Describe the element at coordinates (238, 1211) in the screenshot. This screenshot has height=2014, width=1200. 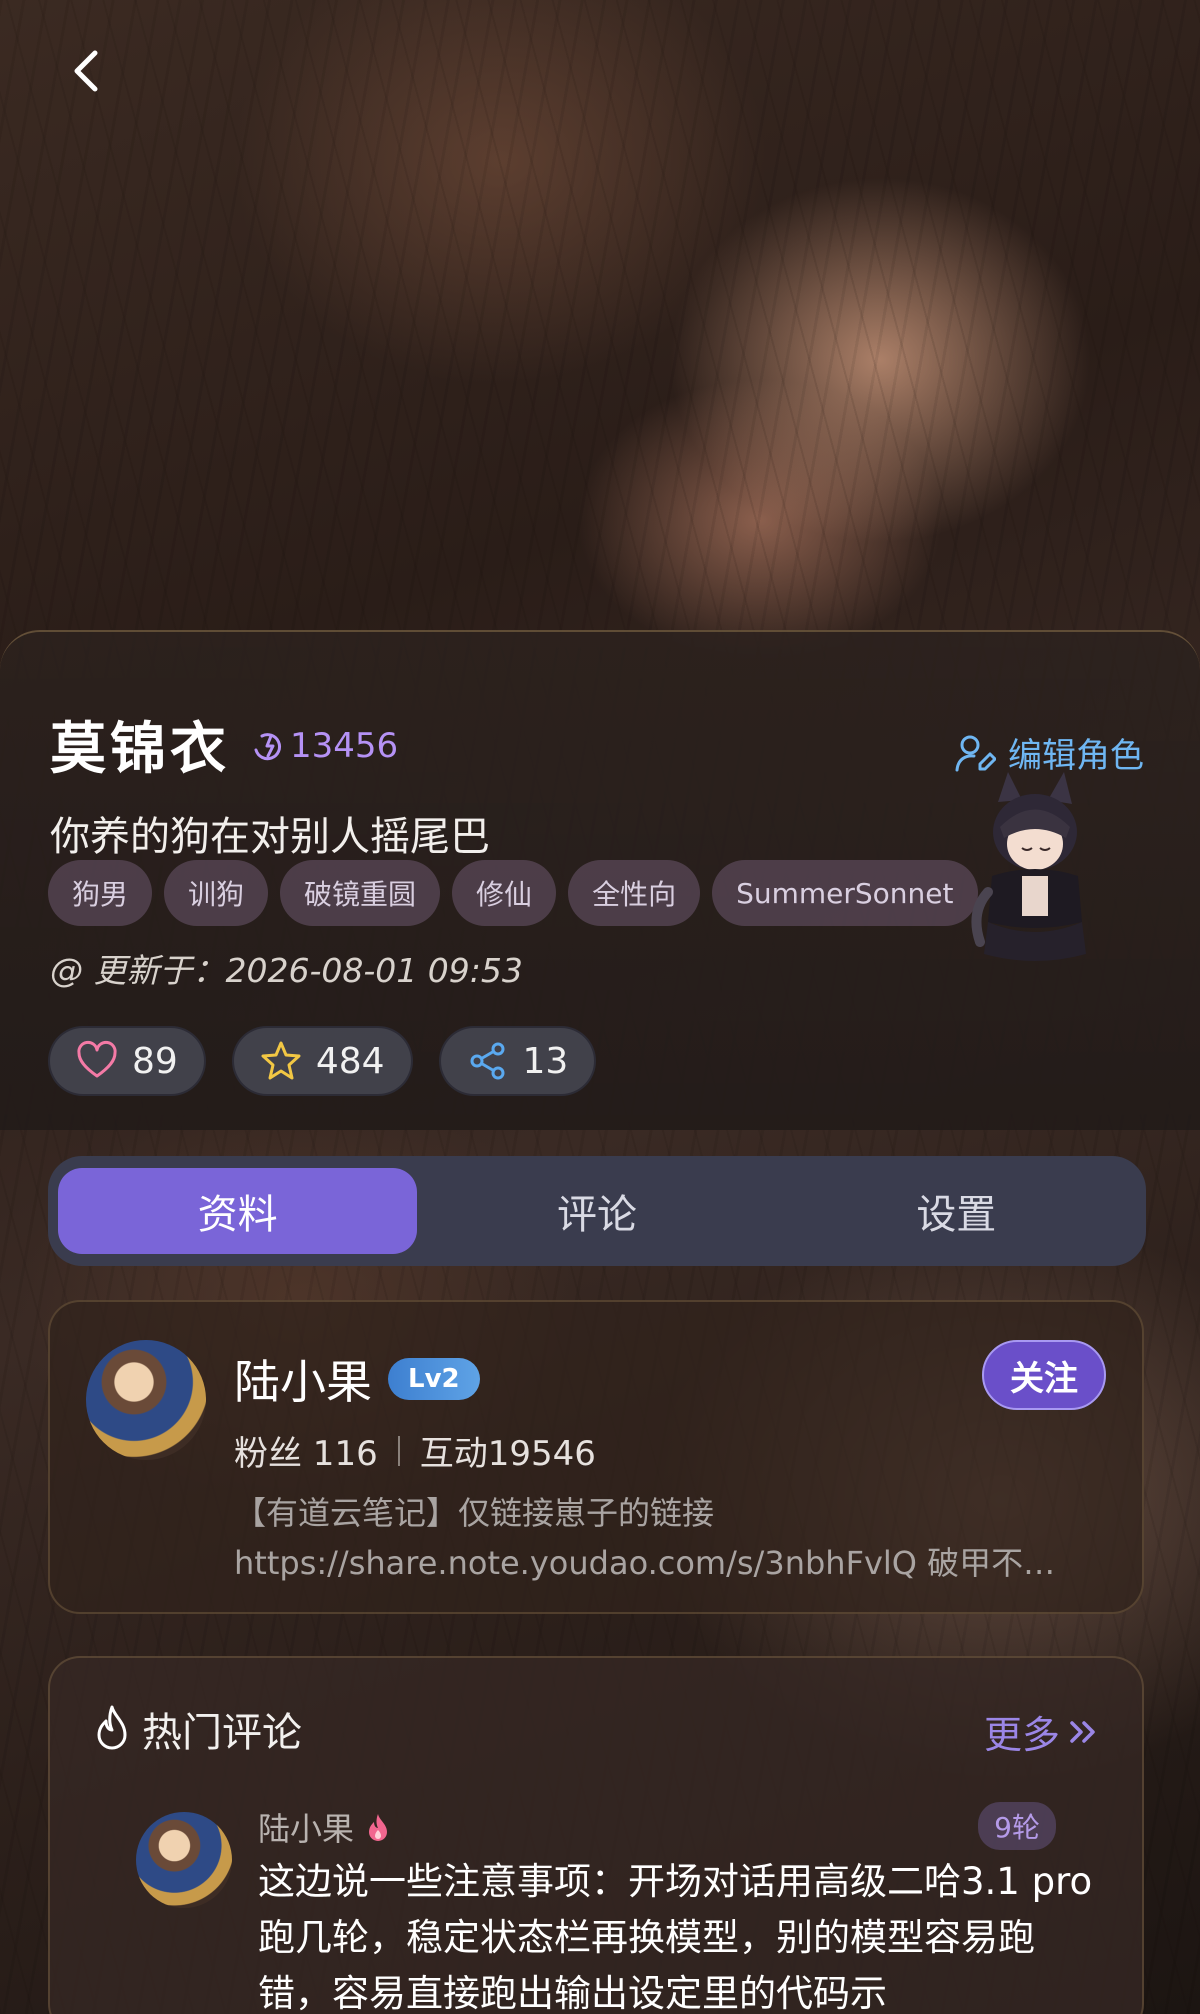
I see `tab-profile: 资料` at that location.